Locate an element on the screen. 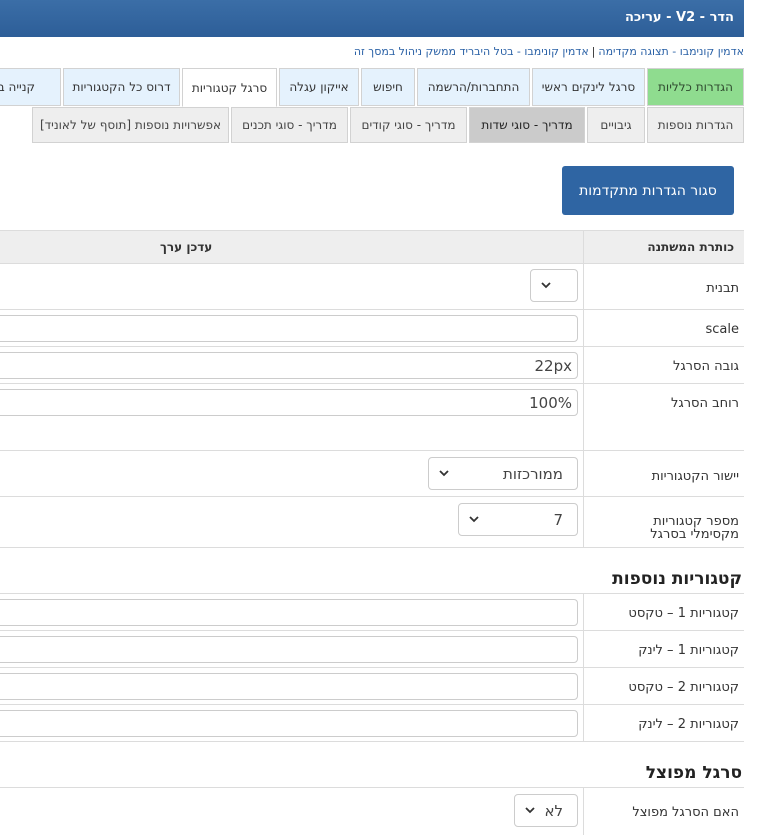  table-row: גובה הסרגל is located at coordinates (372, 365).